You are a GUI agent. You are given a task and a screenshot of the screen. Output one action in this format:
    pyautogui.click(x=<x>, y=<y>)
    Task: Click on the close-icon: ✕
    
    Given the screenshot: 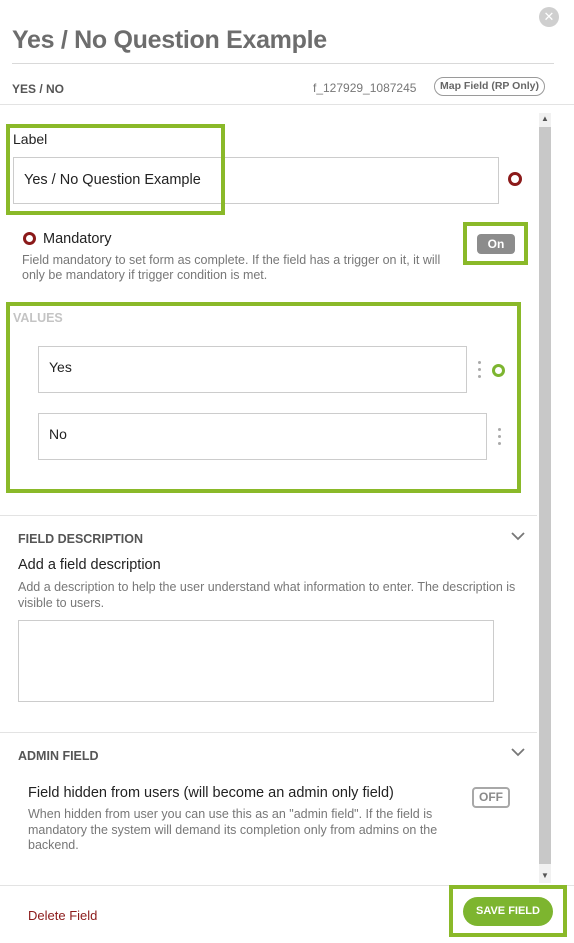 What is the action you would take?
    pyautogui.click(x=549, y=17)
    